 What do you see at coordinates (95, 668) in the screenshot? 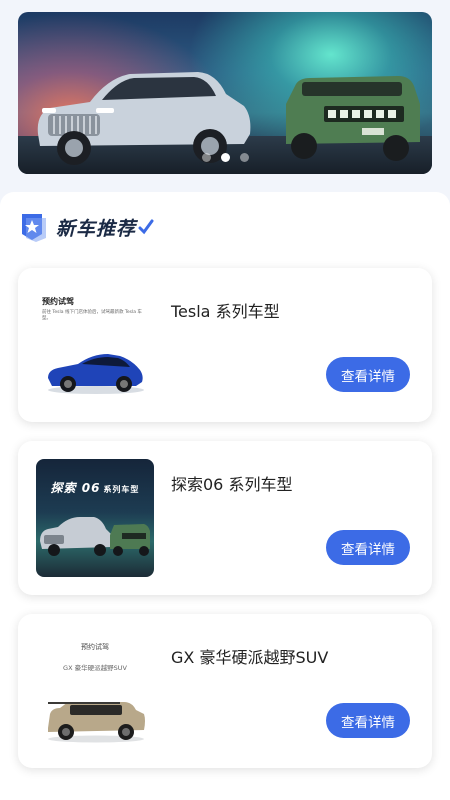
I see `thumb-subtitle: GX 豪华硬派越野SUV` at bounding box center [95, 668].